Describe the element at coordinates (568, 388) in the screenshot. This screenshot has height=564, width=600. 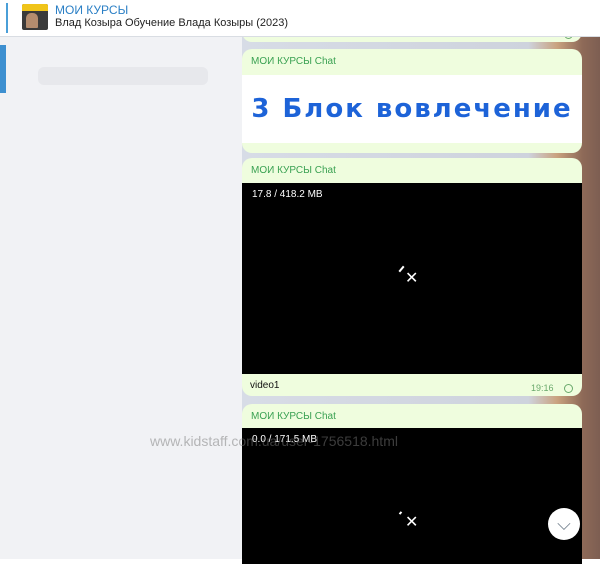
I see `clock-icon` at that location.